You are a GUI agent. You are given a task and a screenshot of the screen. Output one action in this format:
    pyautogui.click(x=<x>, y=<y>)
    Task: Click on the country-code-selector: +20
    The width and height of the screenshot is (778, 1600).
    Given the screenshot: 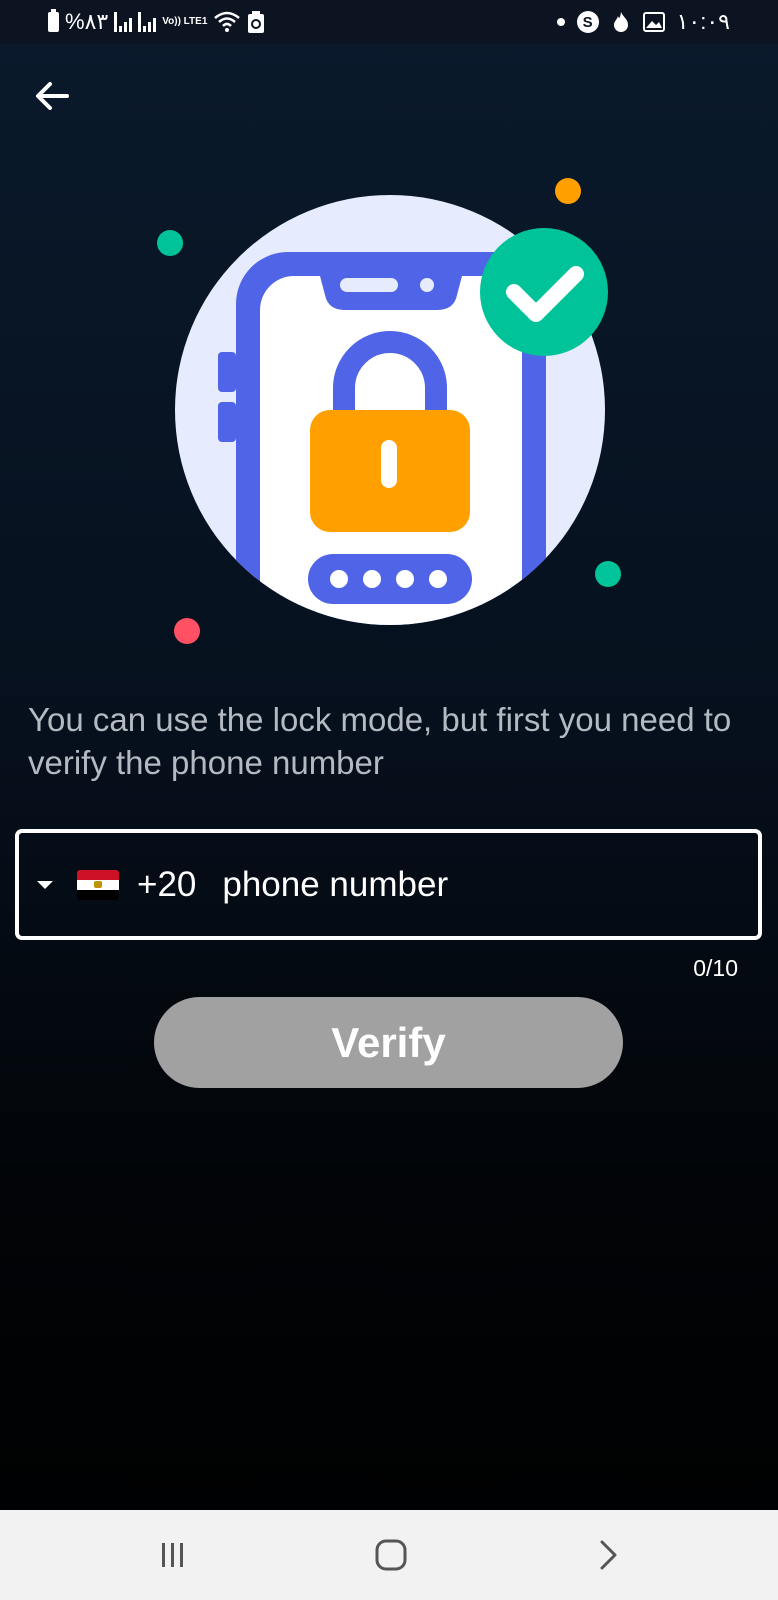 What is the action you would take?
    pyautogui.click(x=129, y=885)
    